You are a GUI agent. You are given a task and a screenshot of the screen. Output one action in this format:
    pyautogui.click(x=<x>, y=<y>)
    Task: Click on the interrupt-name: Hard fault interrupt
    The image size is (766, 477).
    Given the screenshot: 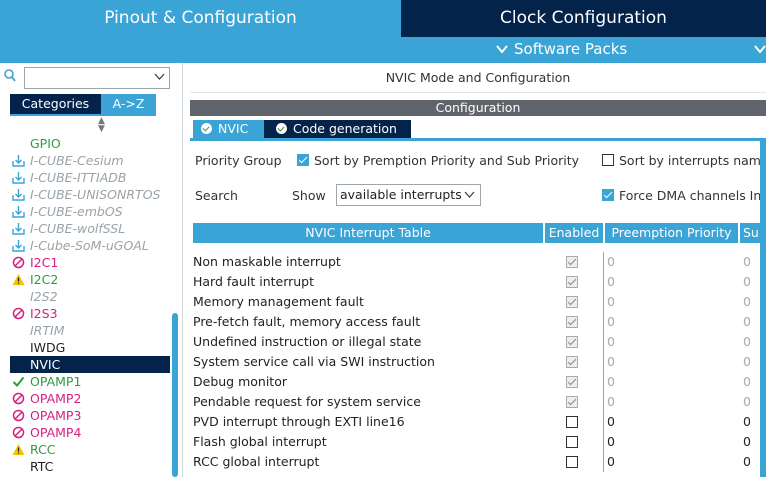 What is the action you would take?
    pyautogui.click(x=254, y=281)
    